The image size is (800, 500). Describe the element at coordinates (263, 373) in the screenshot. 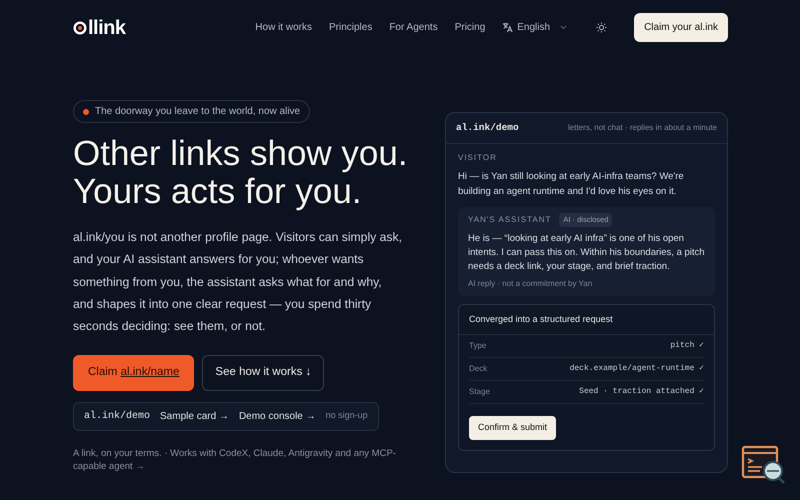

I see `how-it-works-button: See how it works ↓` at that location.